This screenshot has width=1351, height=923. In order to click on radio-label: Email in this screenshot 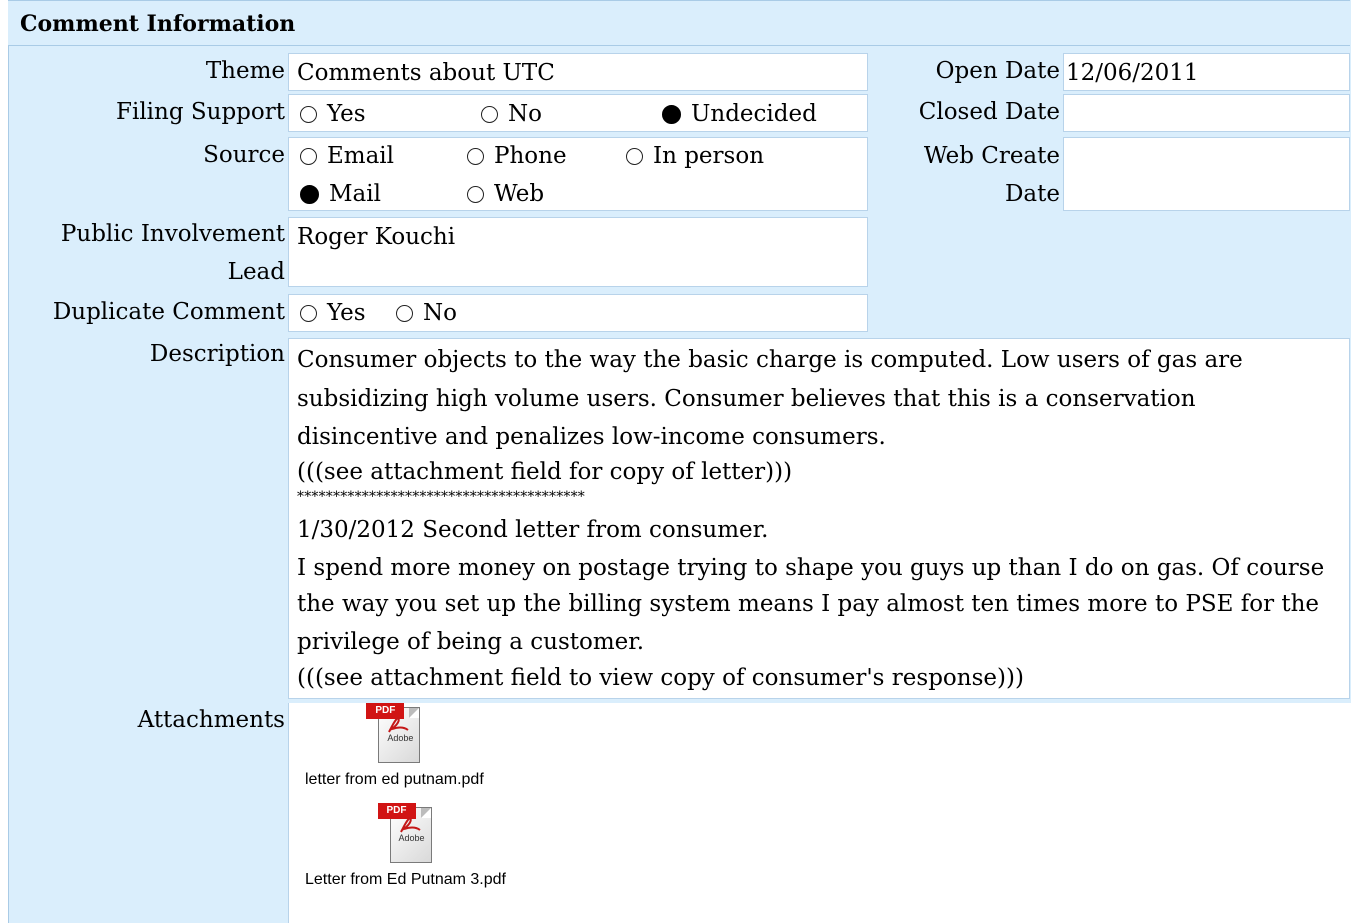, I will do `click(361, 156)`.